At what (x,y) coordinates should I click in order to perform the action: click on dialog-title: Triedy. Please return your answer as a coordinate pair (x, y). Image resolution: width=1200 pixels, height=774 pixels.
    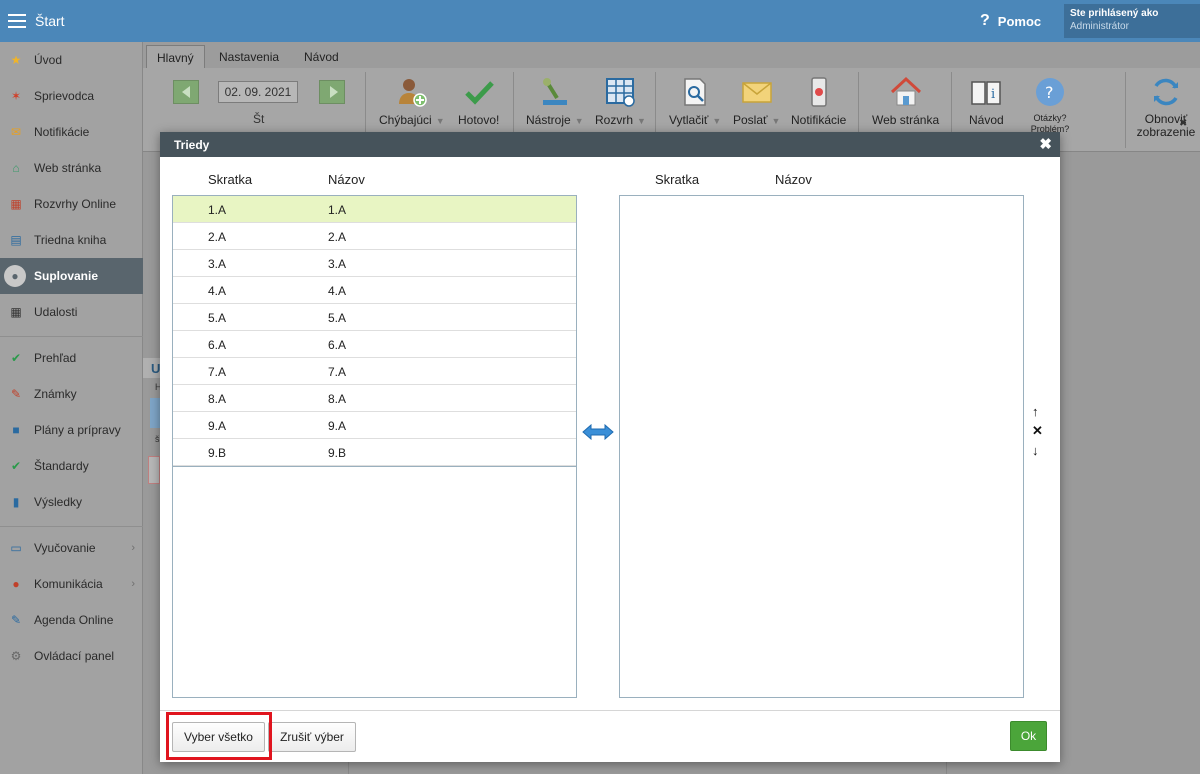
    Looking at the image, I should click on (192, 145).